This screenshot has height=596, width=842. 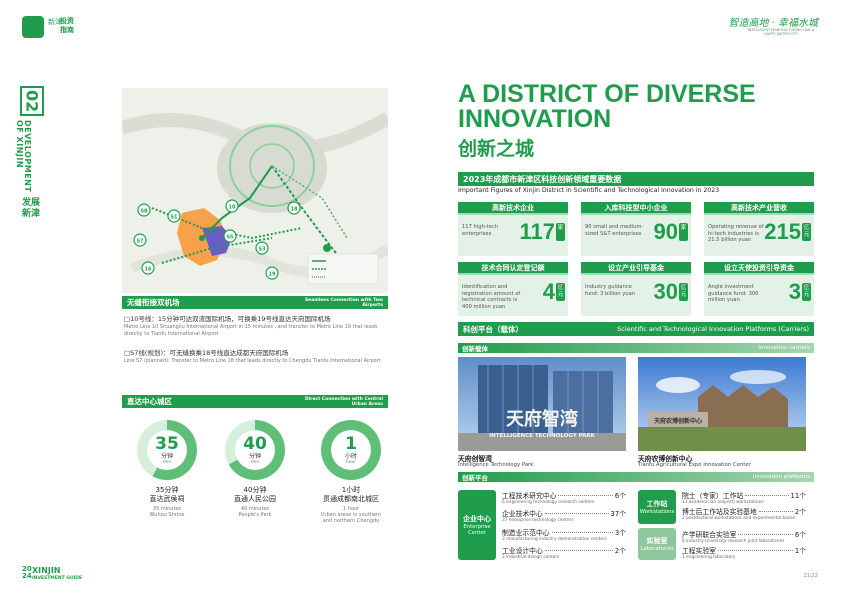 I want to click on stat-card-value: 90, so click(x=665, y=231).